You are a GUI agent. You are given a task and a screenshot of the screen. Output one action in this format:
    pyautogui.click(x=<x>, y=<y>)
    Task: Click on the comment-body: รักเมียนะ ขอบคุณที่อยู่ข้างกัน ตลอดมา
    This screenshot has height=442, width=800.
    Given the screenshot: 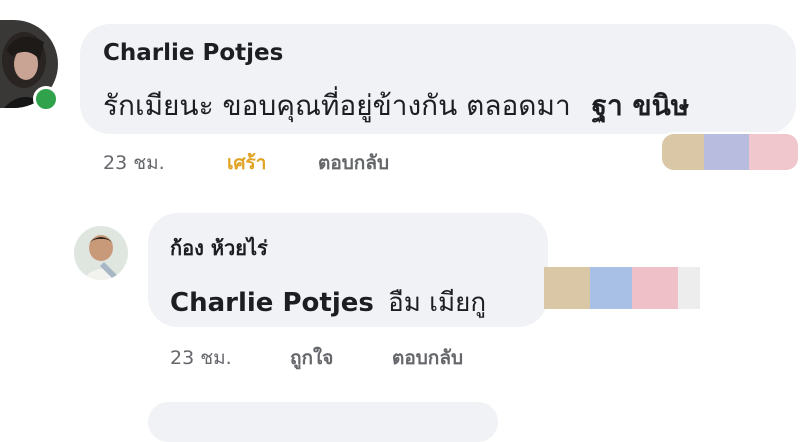 What is the action you would take?
    pyautogui.click(x=337, y=105)
    